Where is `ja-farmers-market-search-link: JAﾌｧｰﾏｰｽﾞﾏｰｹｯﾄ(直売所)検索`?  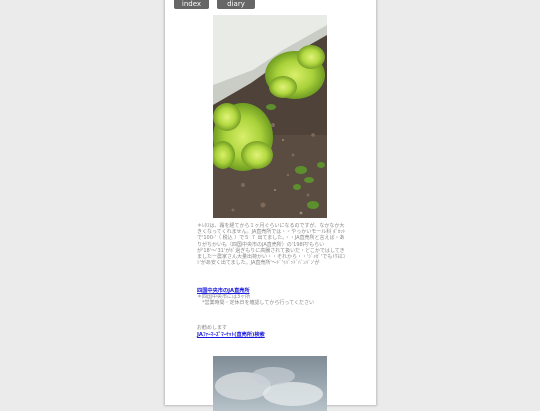 ja-farmers-market-search-link: JAﾌｧｰﾏｰｽﾞﾏｰｹｯﾄ(直売所)検索 is located at coordinates (272, 335).